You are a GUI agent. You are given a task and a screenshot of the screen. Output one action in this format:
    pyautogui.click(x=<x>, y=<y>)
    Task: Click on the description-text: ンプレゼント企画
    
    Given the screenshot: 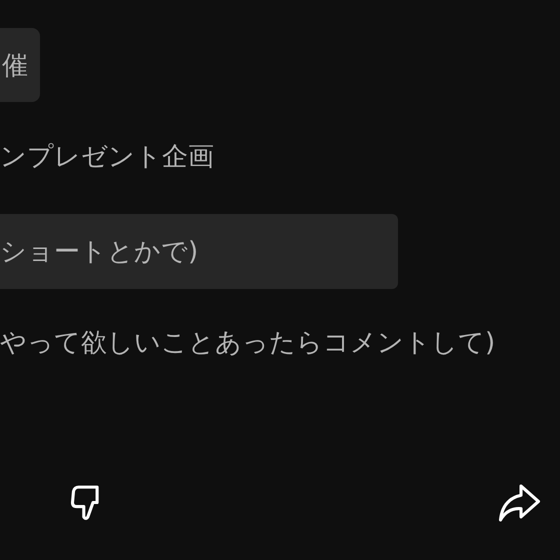 What is the action you would take?
    pyautogui.click(x=107, y=157)
    